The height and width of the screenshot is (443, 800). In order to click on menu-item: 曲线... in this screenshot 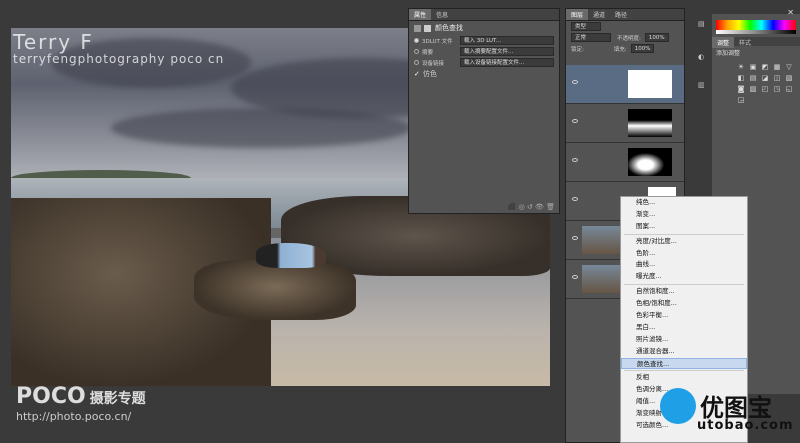, I will do `click(684, 265)`.